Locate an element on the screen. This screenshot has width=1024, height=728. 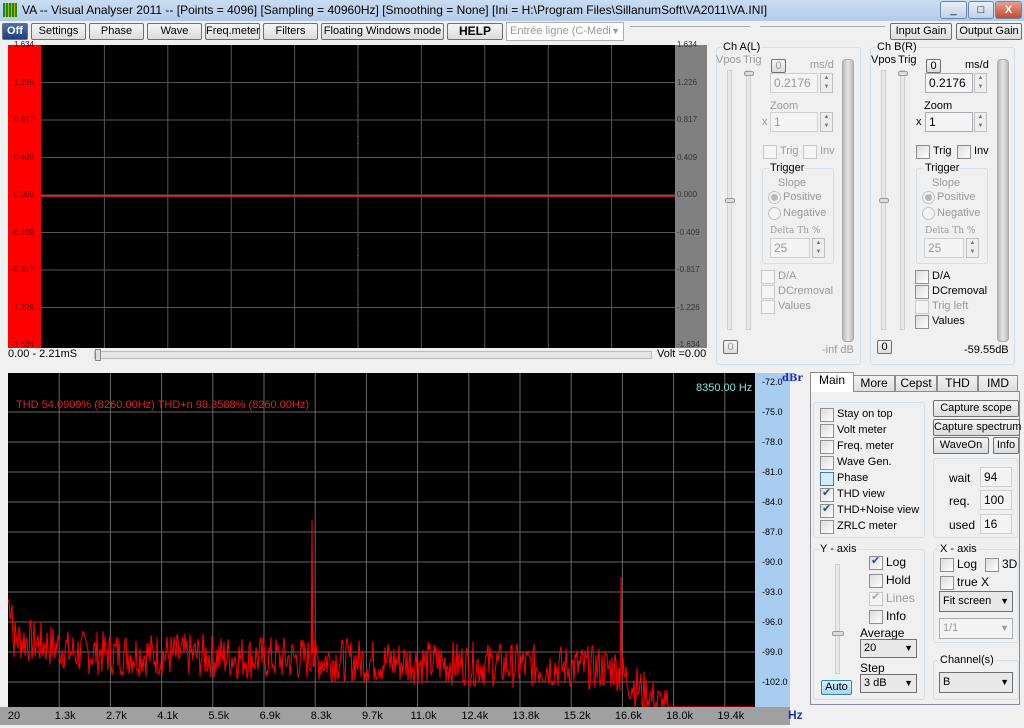
cha-msd-spinner: ▲ ▼ is located at coordinates (826, 83).